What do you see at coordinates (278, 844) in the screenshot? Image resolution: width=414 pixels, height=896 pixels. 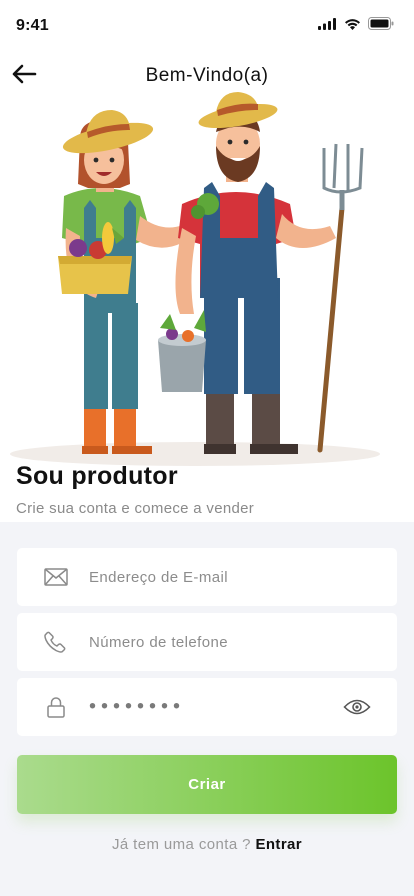 I see `login-link: Entrar` at bounding box center [278, 844].